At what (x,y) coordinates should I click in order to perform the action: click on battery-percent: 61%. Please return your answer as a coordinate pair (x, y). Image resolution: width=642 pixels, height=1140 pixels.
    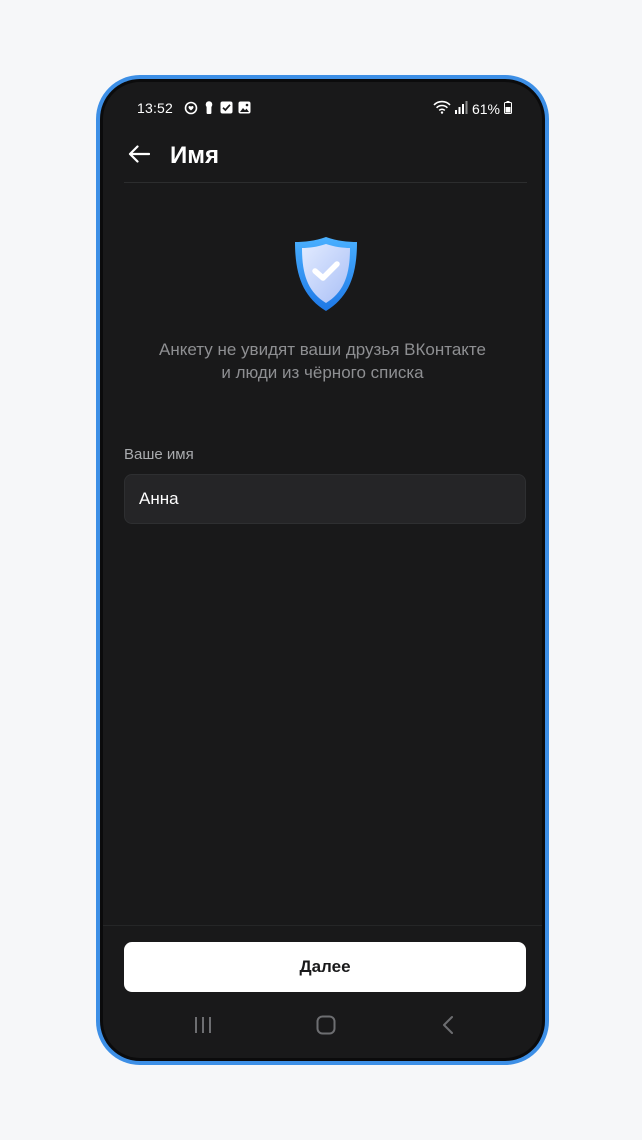
    Looking at the image, I should click on (485, 108).